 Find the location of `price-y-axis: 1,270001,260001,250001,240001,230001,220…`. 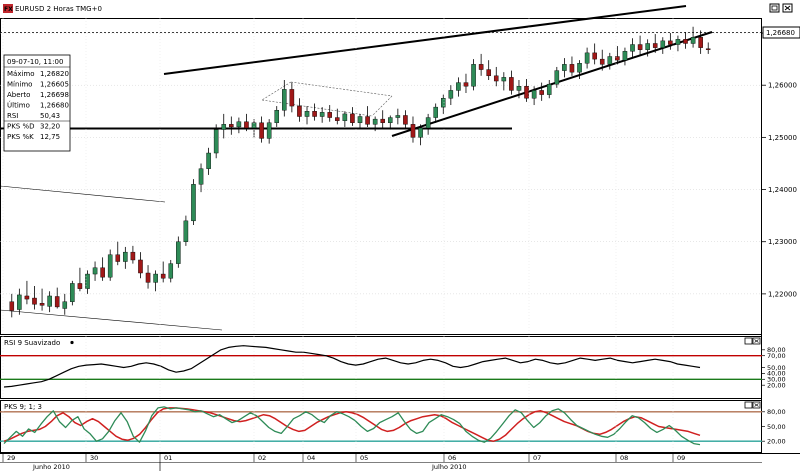

price-y-axis: 1,270001,260001,250001,240001,230001,220… is located at coordinates (779, 164).